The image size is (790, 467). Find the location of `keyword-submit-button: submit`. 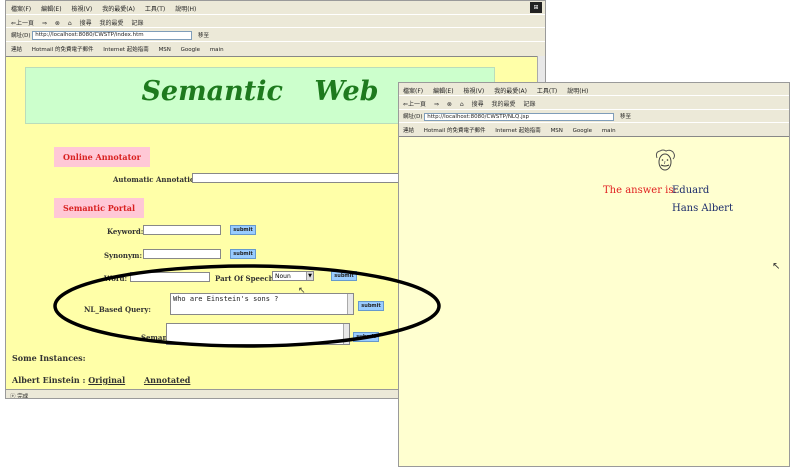

keyword-submit-button: submit is located at coordinates (243, 230).